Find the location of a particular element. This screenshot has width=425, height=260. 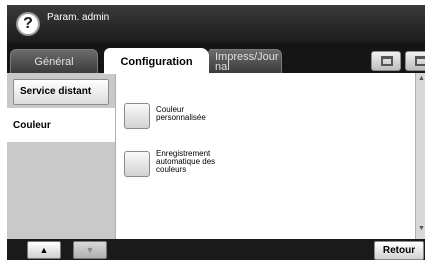

sidebar-item-service-distant: Service distant is located at coordinates (61, 92).